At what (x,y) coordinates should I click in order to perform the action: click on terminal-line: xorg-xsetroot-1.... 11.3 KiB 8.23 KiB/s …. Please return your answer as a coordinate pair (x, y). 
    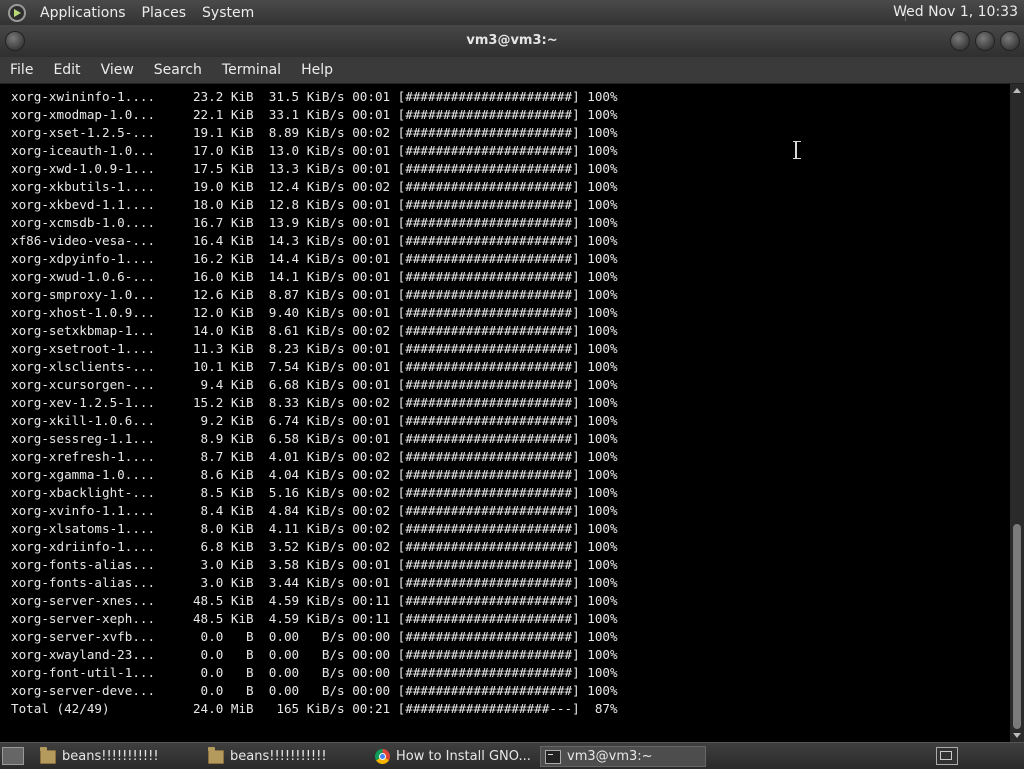
    Looking at the image, I should click on (314, 348).